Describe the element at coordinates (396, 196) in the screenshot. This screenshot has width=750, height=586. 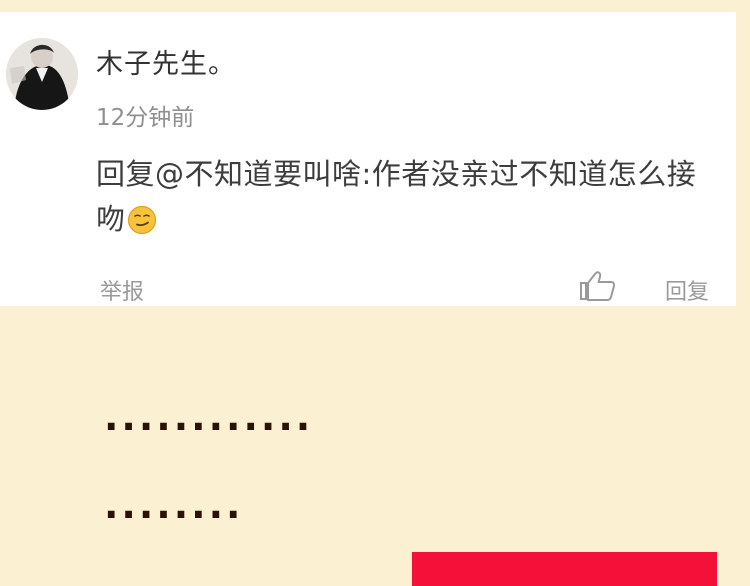
I see `comment-text: 回复@不知道要叫啥:作者没亲过不知道怎么接吻` at that location.